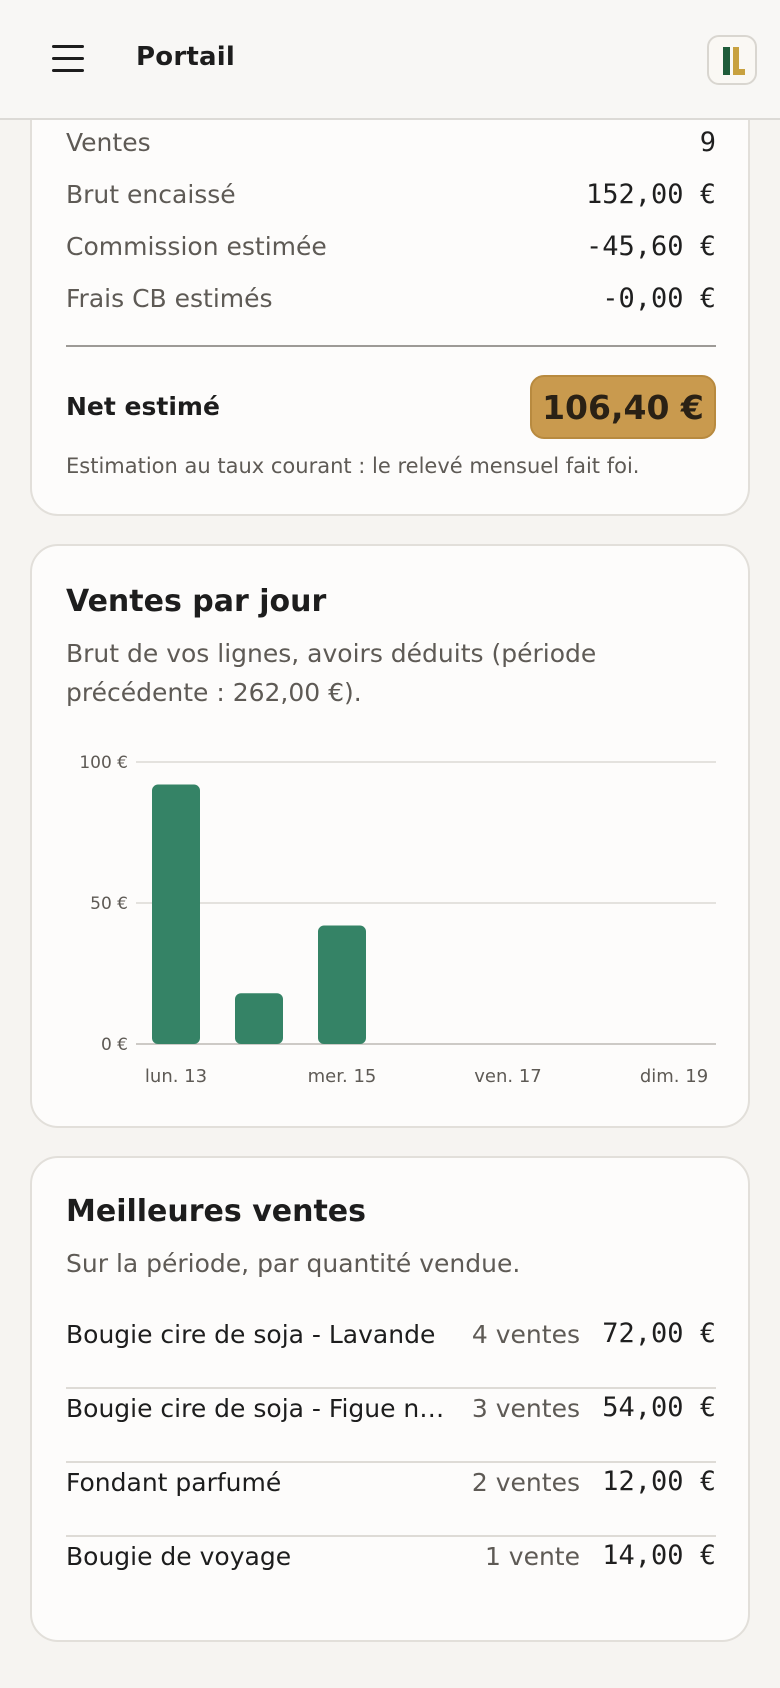  I want to click on product-amount: 72,00 €, so click(659, 1333).